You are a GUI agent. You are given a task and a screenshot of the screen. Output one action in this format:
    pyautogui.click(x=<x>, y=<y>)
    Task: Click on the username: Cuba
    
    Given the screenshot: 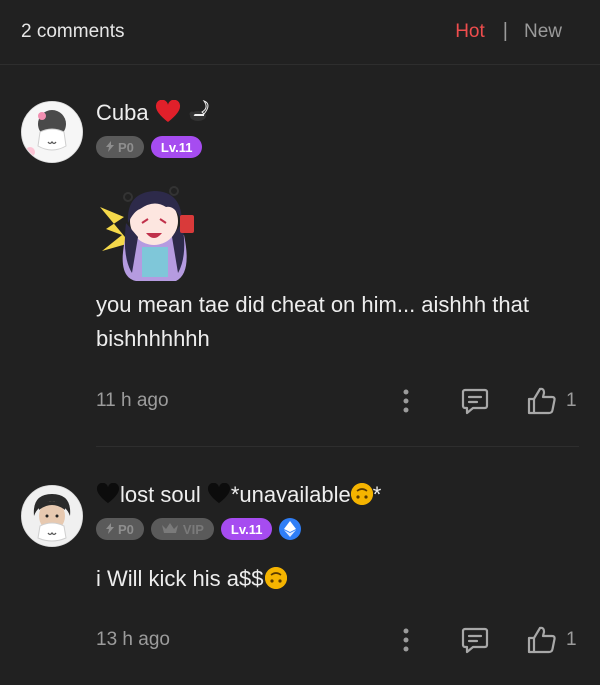 What is the action you would take?
    pyautogui.click(x=154, y=114)
    